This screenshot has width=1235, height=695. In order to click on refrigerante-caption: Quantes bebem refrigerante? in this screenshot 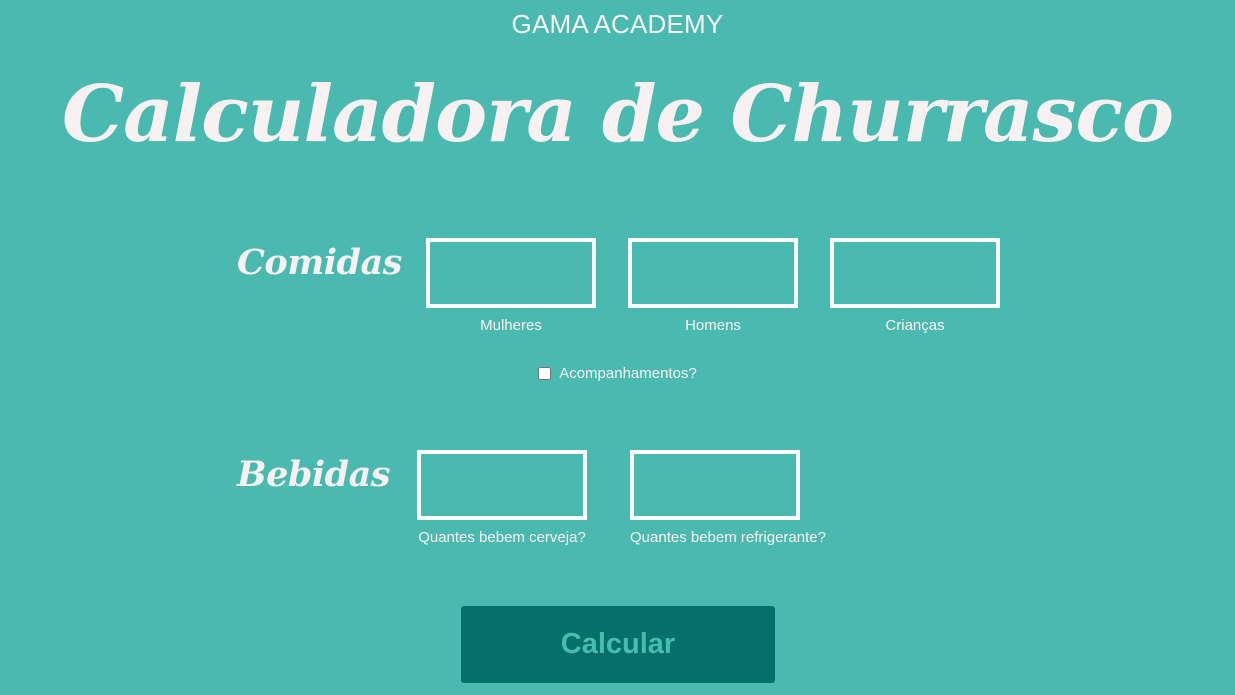, I will do `click(728, 537)`.